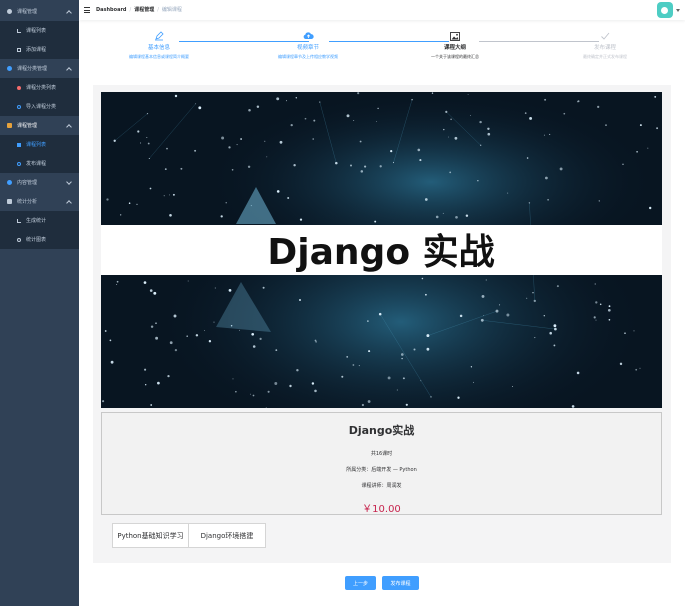 The image size is (685, 606). I want to click on menu-group-content-management: 内容管理, so click(39, 182).